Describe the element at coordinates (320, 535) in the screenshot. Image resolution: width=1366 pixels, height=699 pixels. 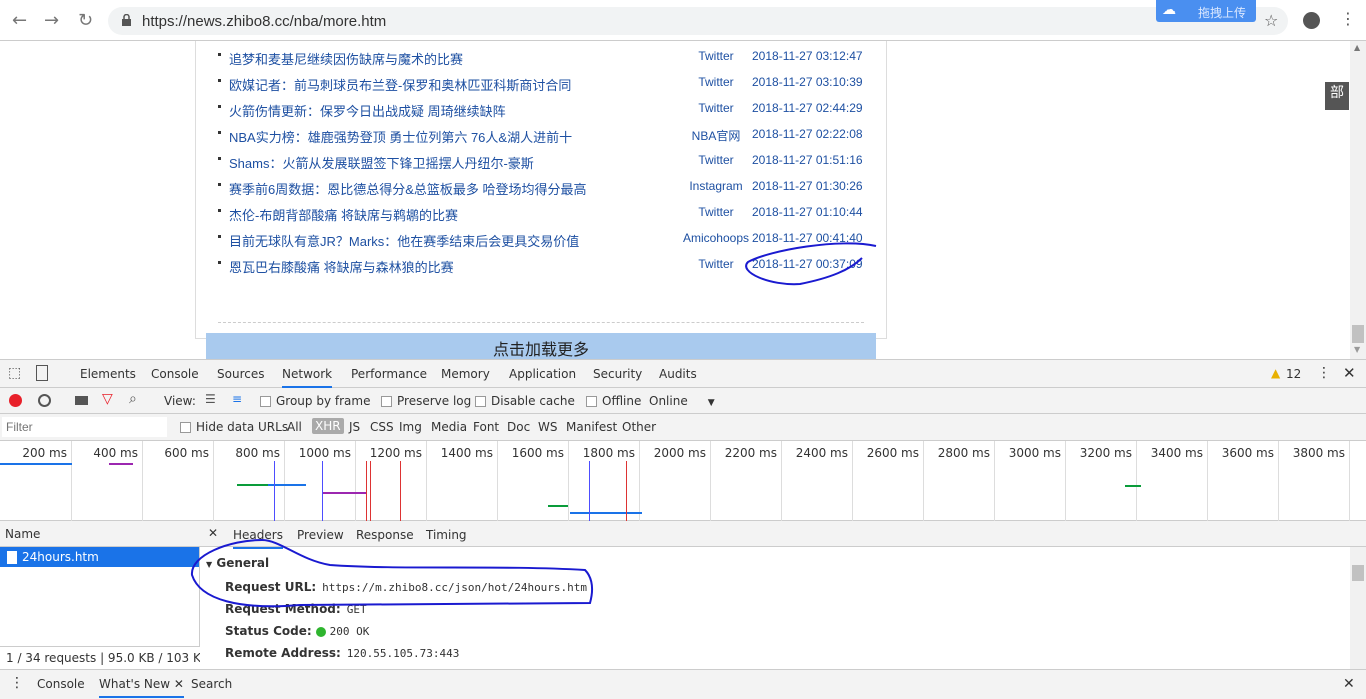
I see `detail-tab-preview: Preview` at that location.